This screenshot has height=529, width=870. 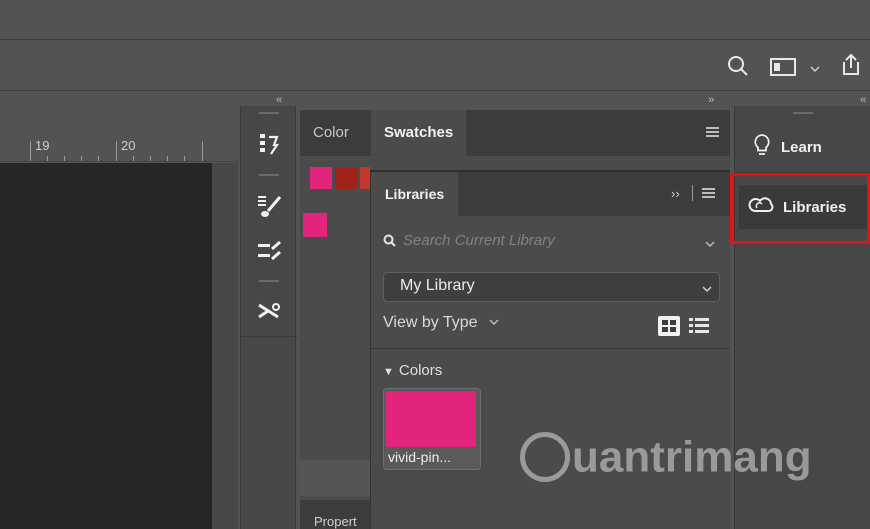 I want to click on ruler-label: 19, so click(x=42, y=145).